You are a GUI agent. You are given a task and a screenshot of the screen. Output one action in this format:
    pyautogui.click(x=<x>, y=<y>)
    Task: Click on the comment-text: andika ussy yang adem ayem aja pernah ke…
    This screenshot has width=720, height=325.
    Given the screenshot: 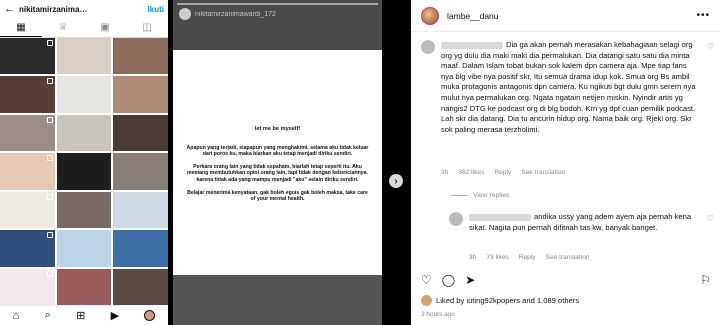 What is the action you would take?
    pyautogui.click(x=580, y=222)
    